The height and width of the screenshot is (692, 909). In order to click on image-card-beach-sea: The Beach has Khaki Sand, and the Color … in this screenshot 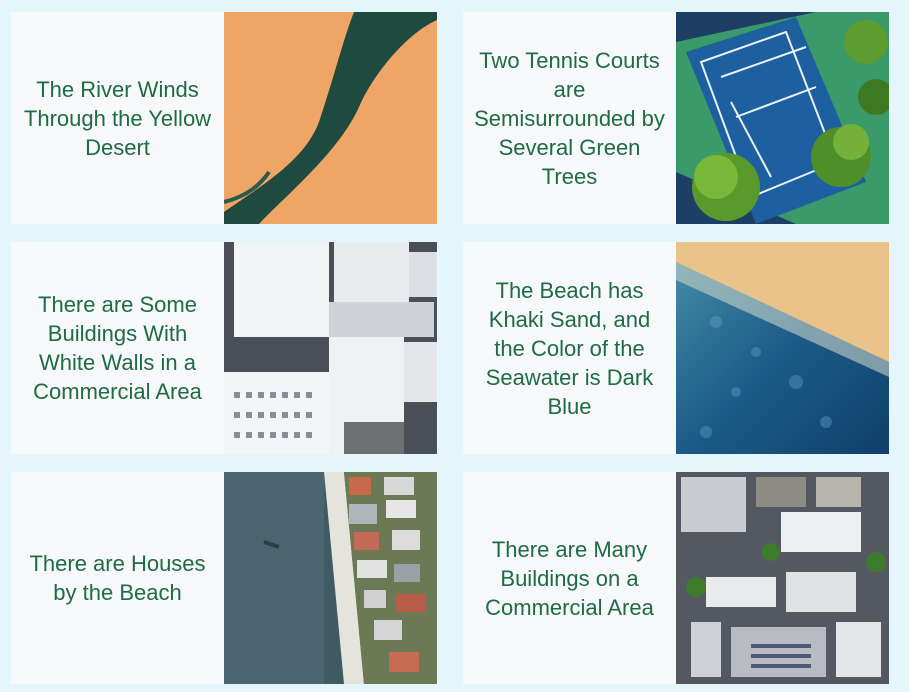, I will do `click(676, 348)`.